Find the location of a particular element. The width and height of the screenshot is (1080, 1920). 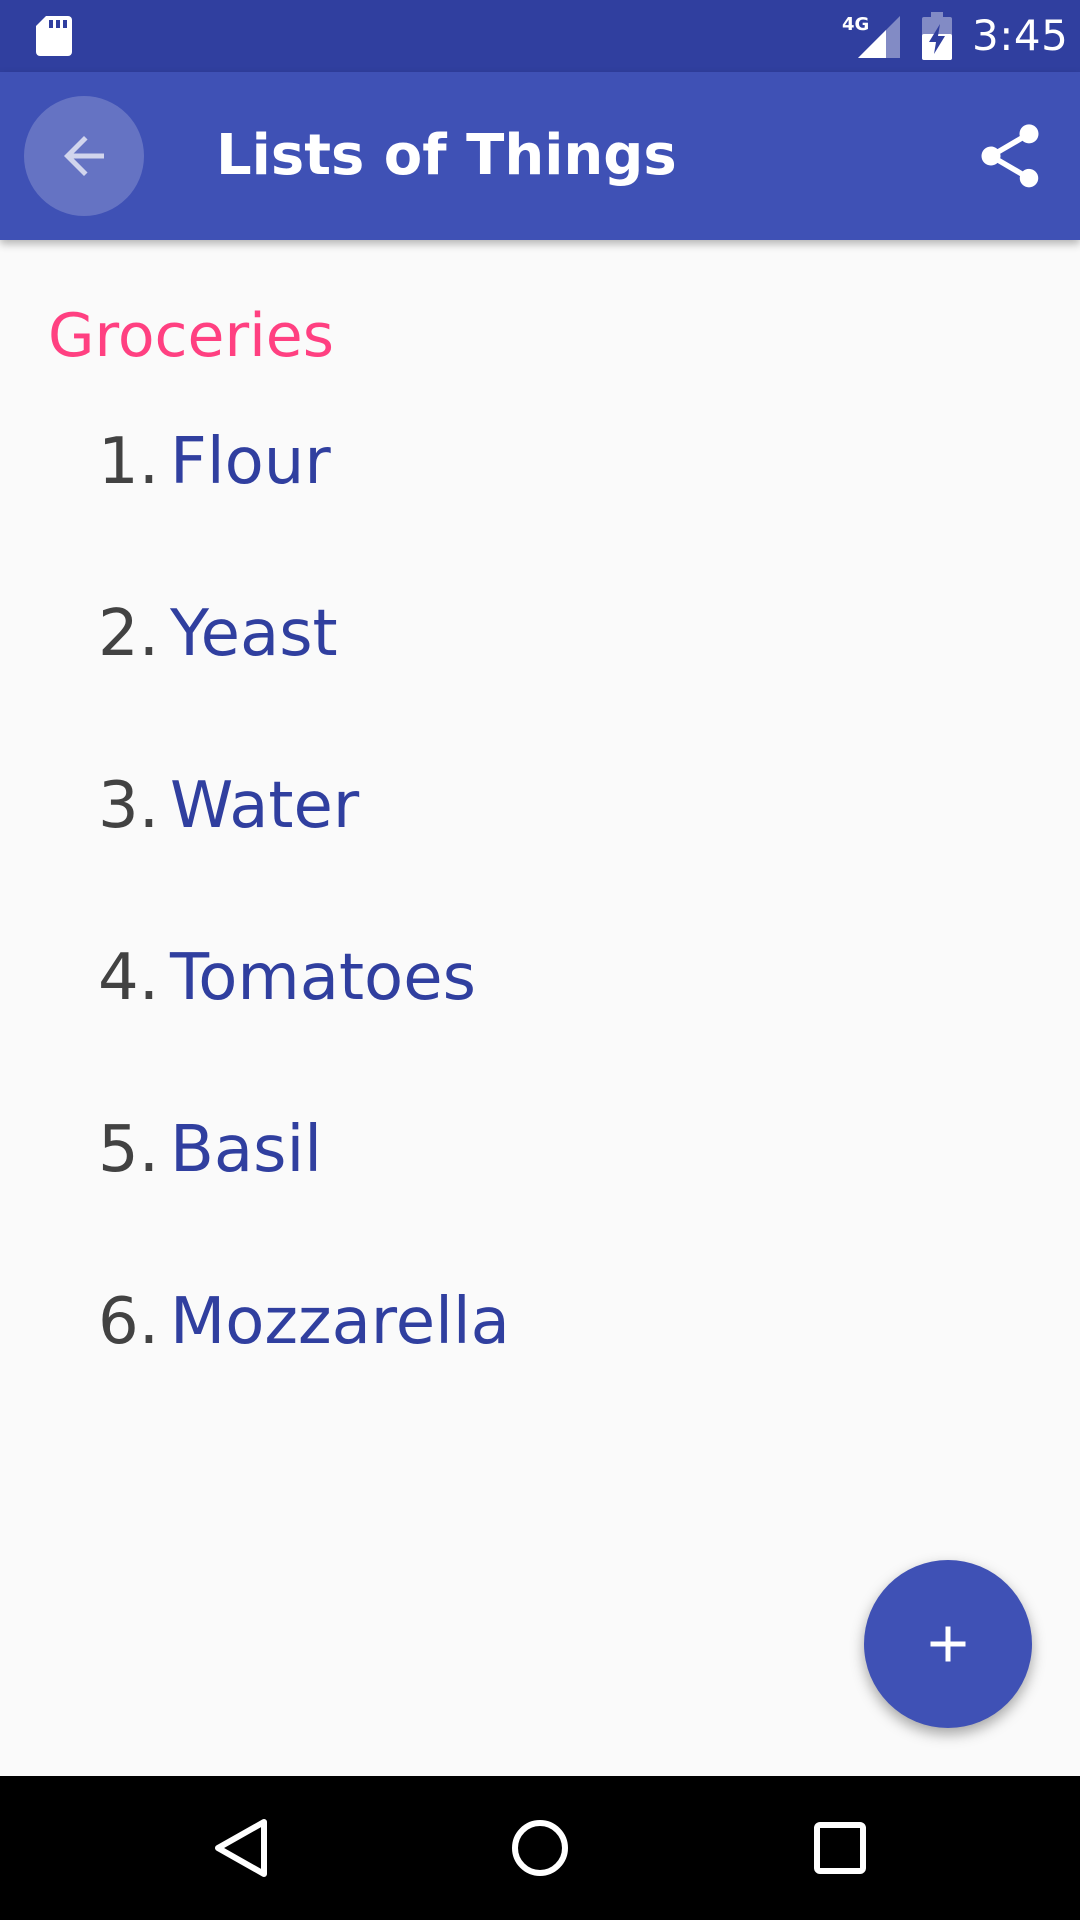

list-item: 2. Yeast is located at coordinates (540, 680).